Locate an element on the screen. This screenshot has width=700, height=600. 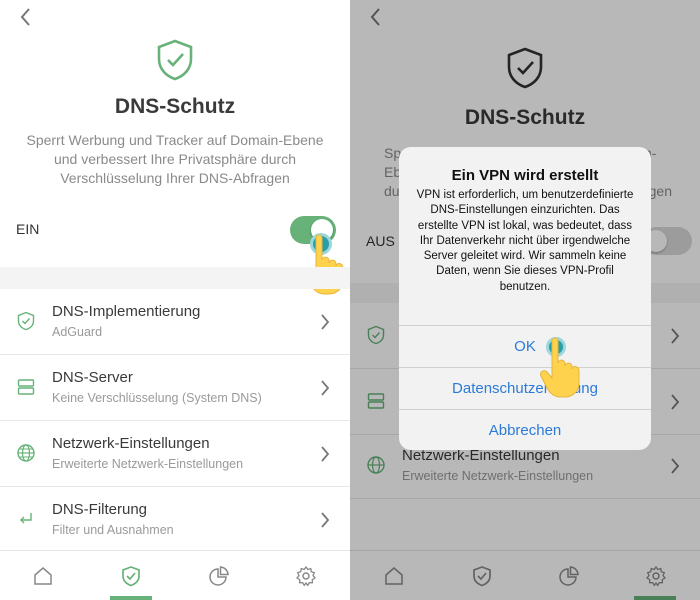
list-item-title: DNS-Server is located at coordinates (92, 377).